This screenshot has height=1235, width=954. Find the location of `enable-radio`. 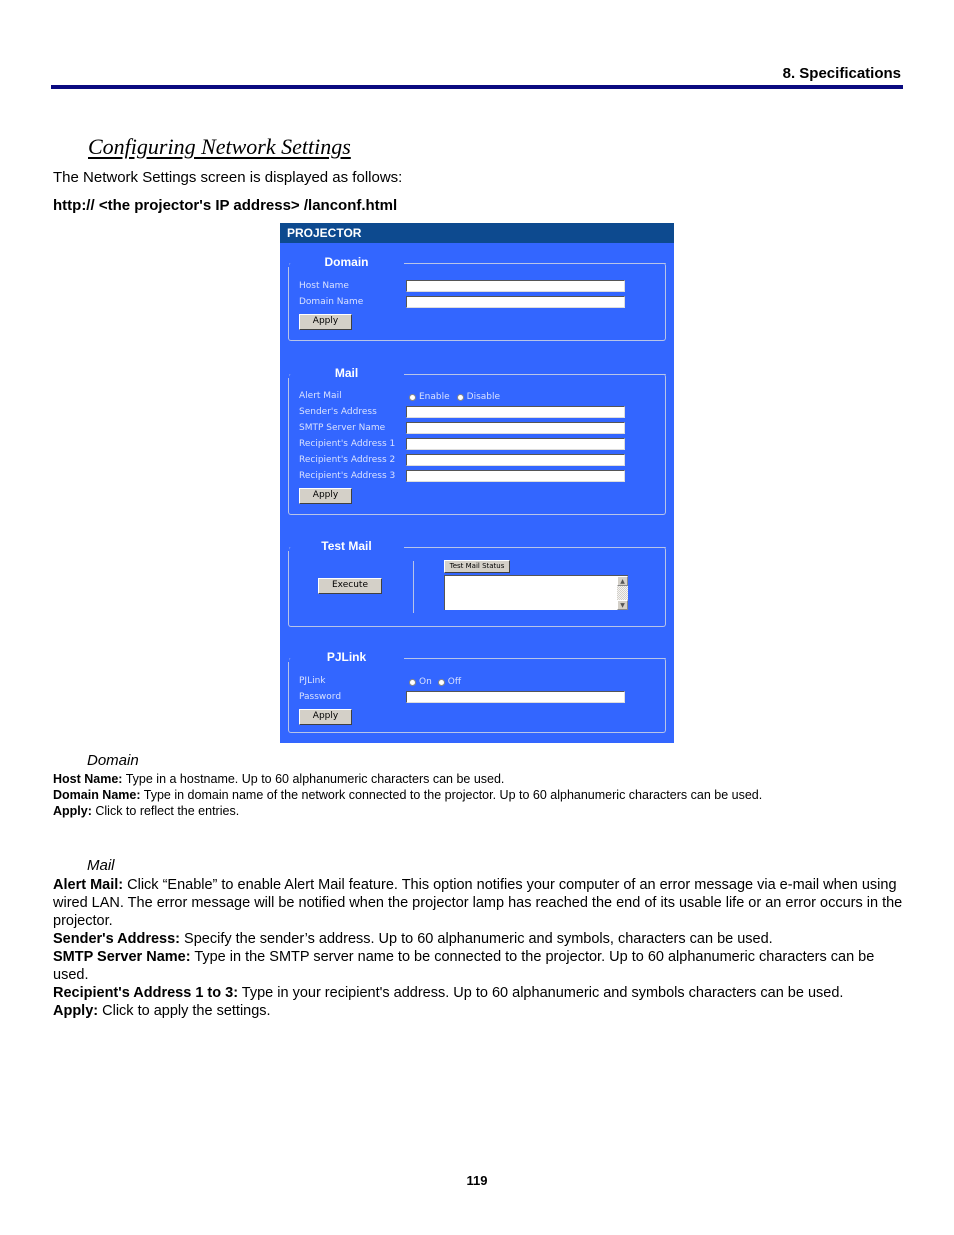

enable-radio is located at coordinates (412, 397).